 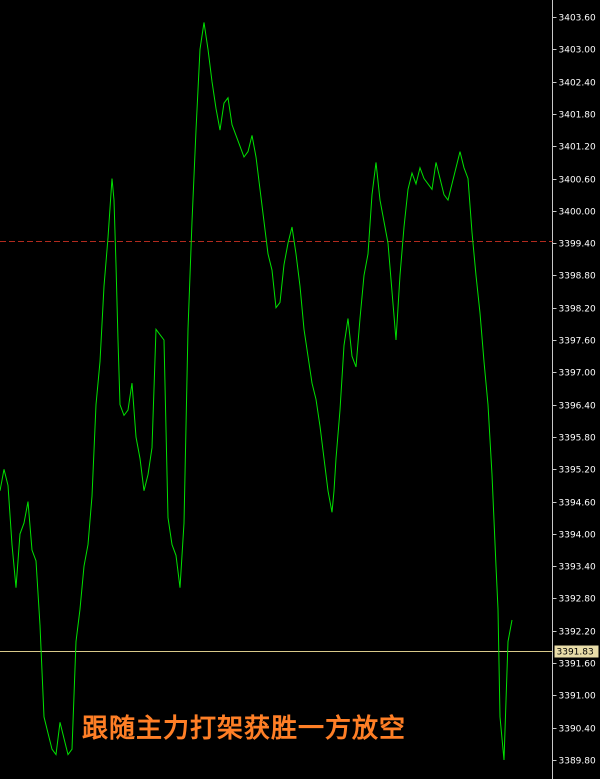 I want to click on y-tick-label: 3390.40, so click(x=577, y=730).